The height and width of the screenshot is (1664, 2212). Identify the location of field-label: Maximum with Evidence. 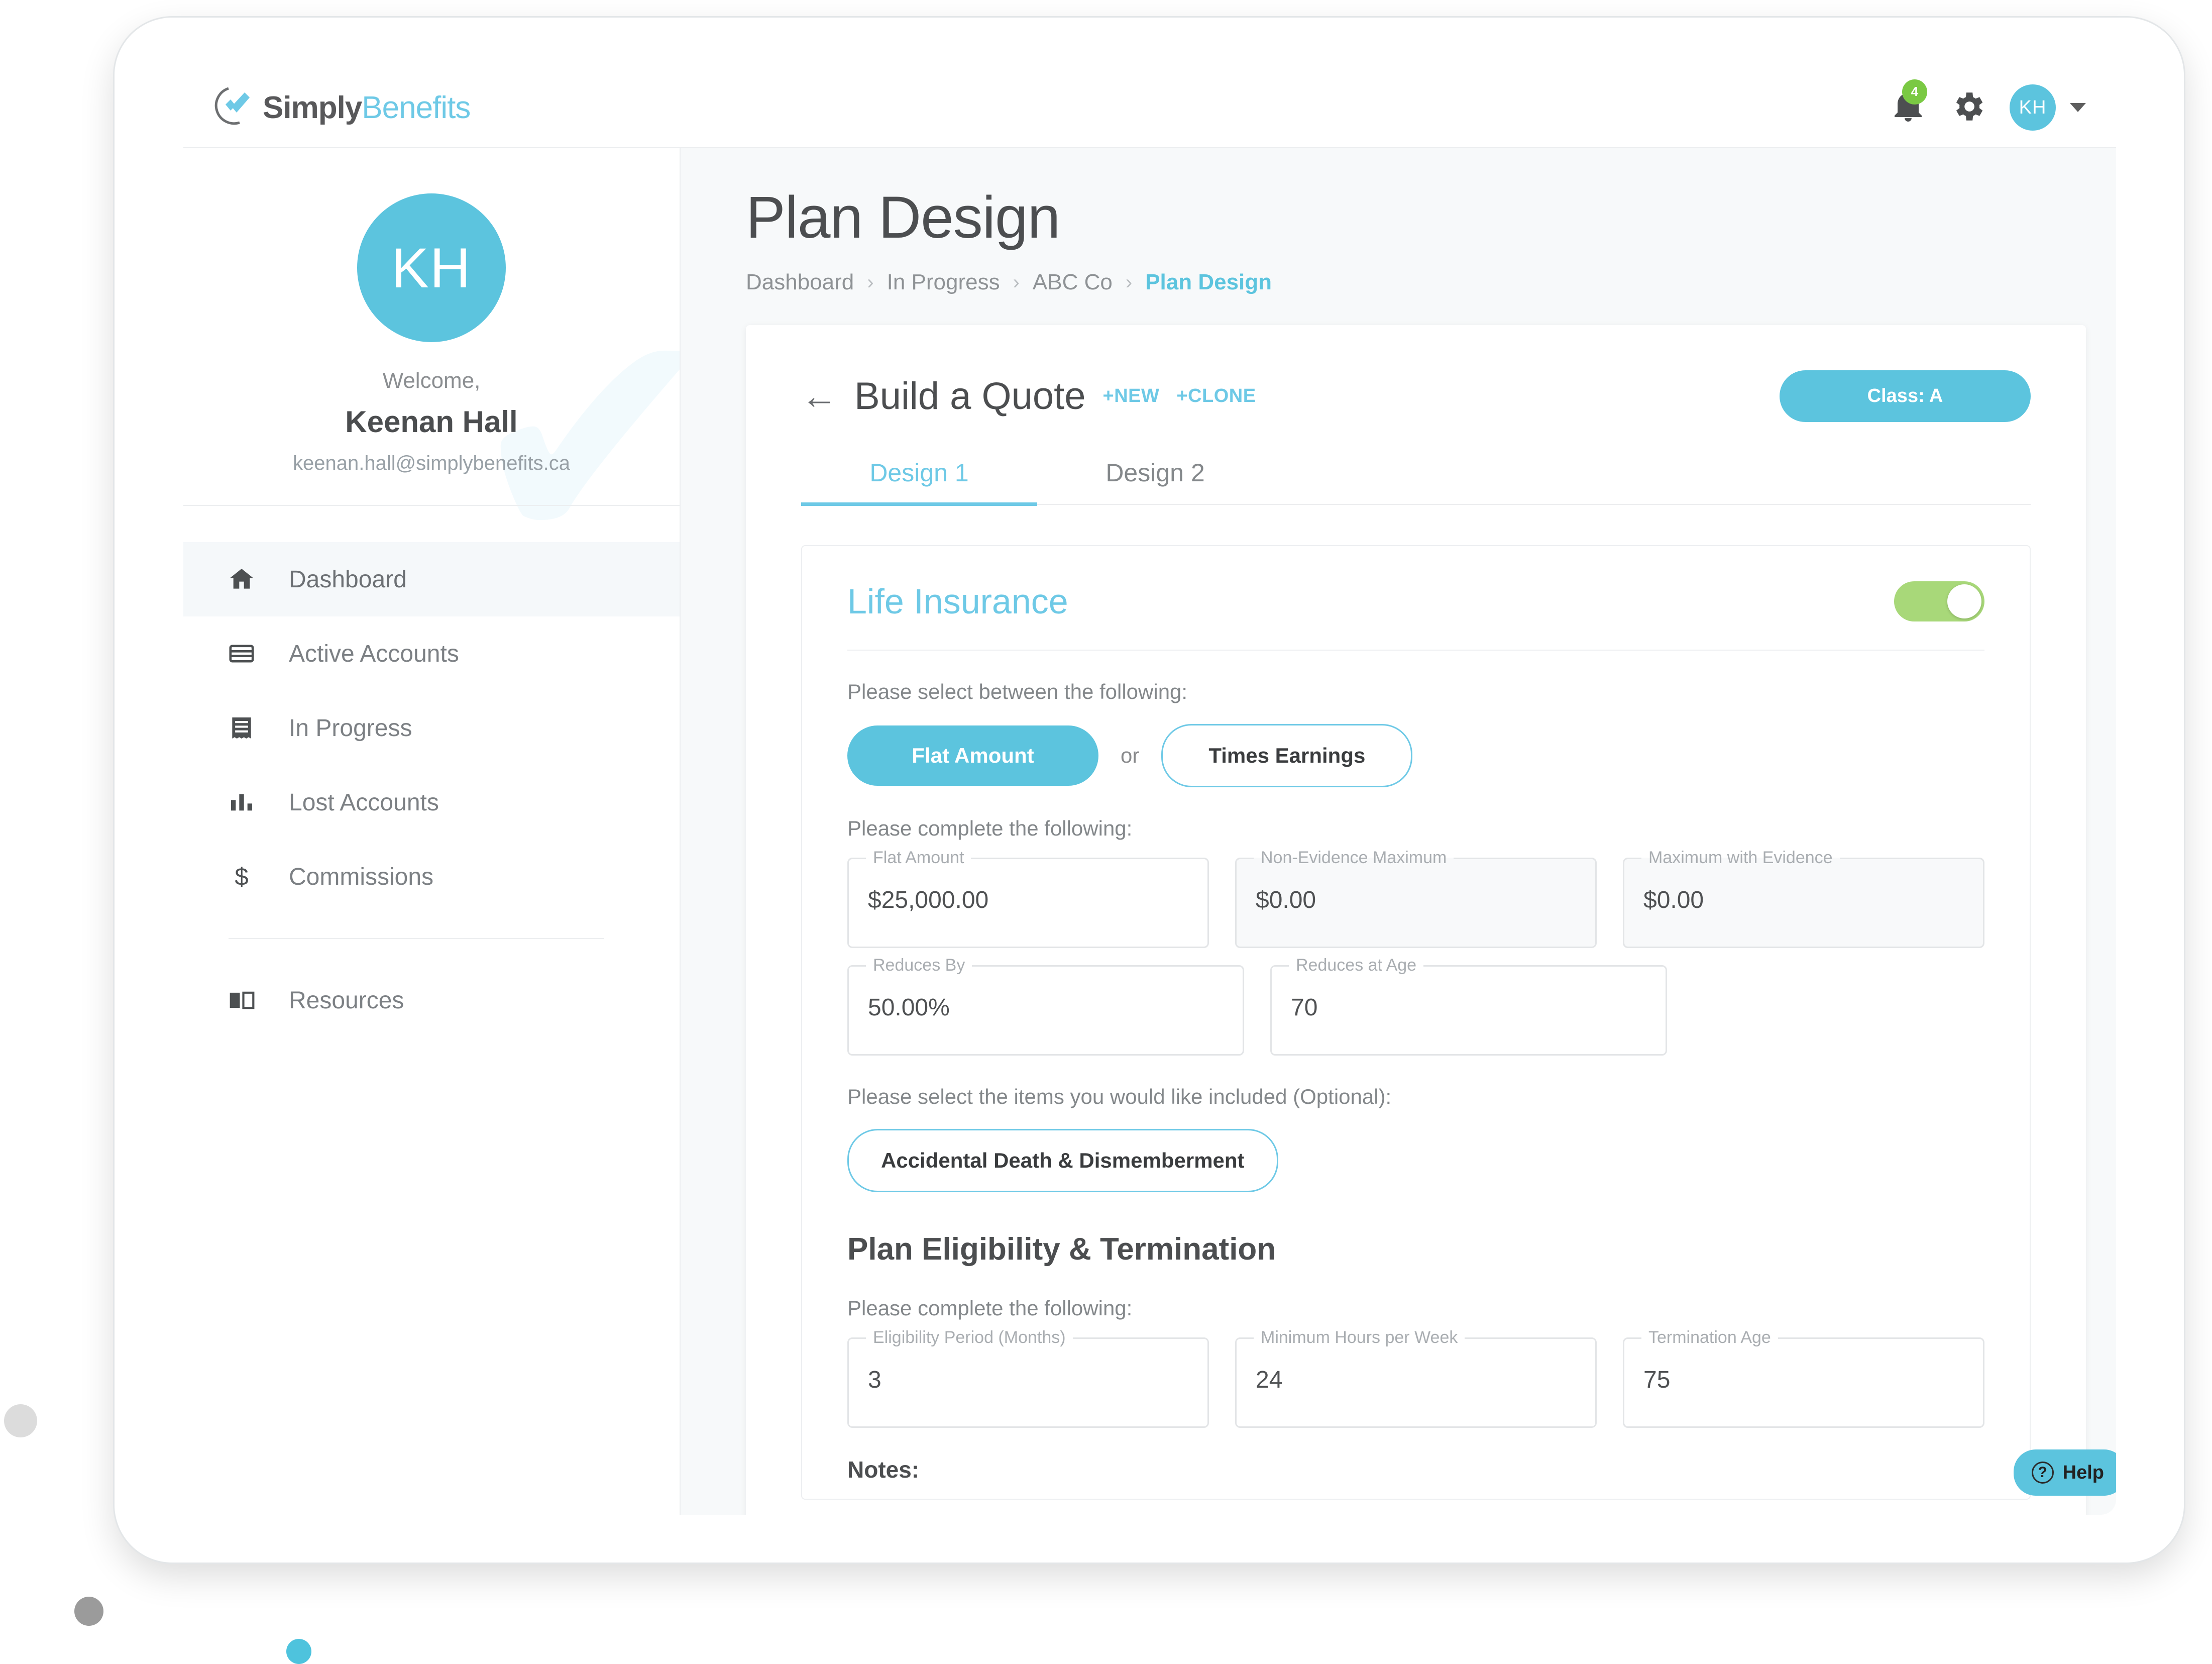
(1740, 858).